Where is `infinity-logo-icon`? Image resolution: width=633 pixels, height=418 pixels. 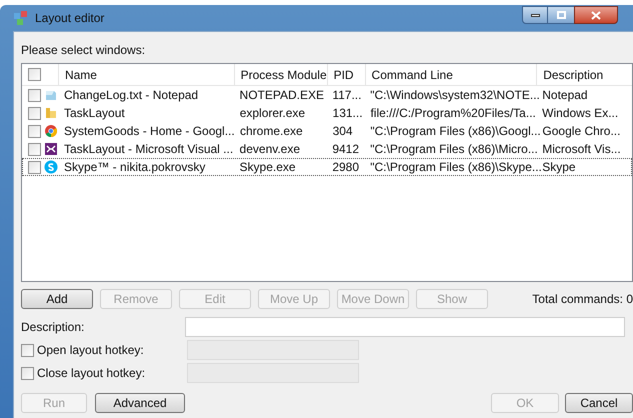
infinity-logo-icon is located at coordinates (51, 149).